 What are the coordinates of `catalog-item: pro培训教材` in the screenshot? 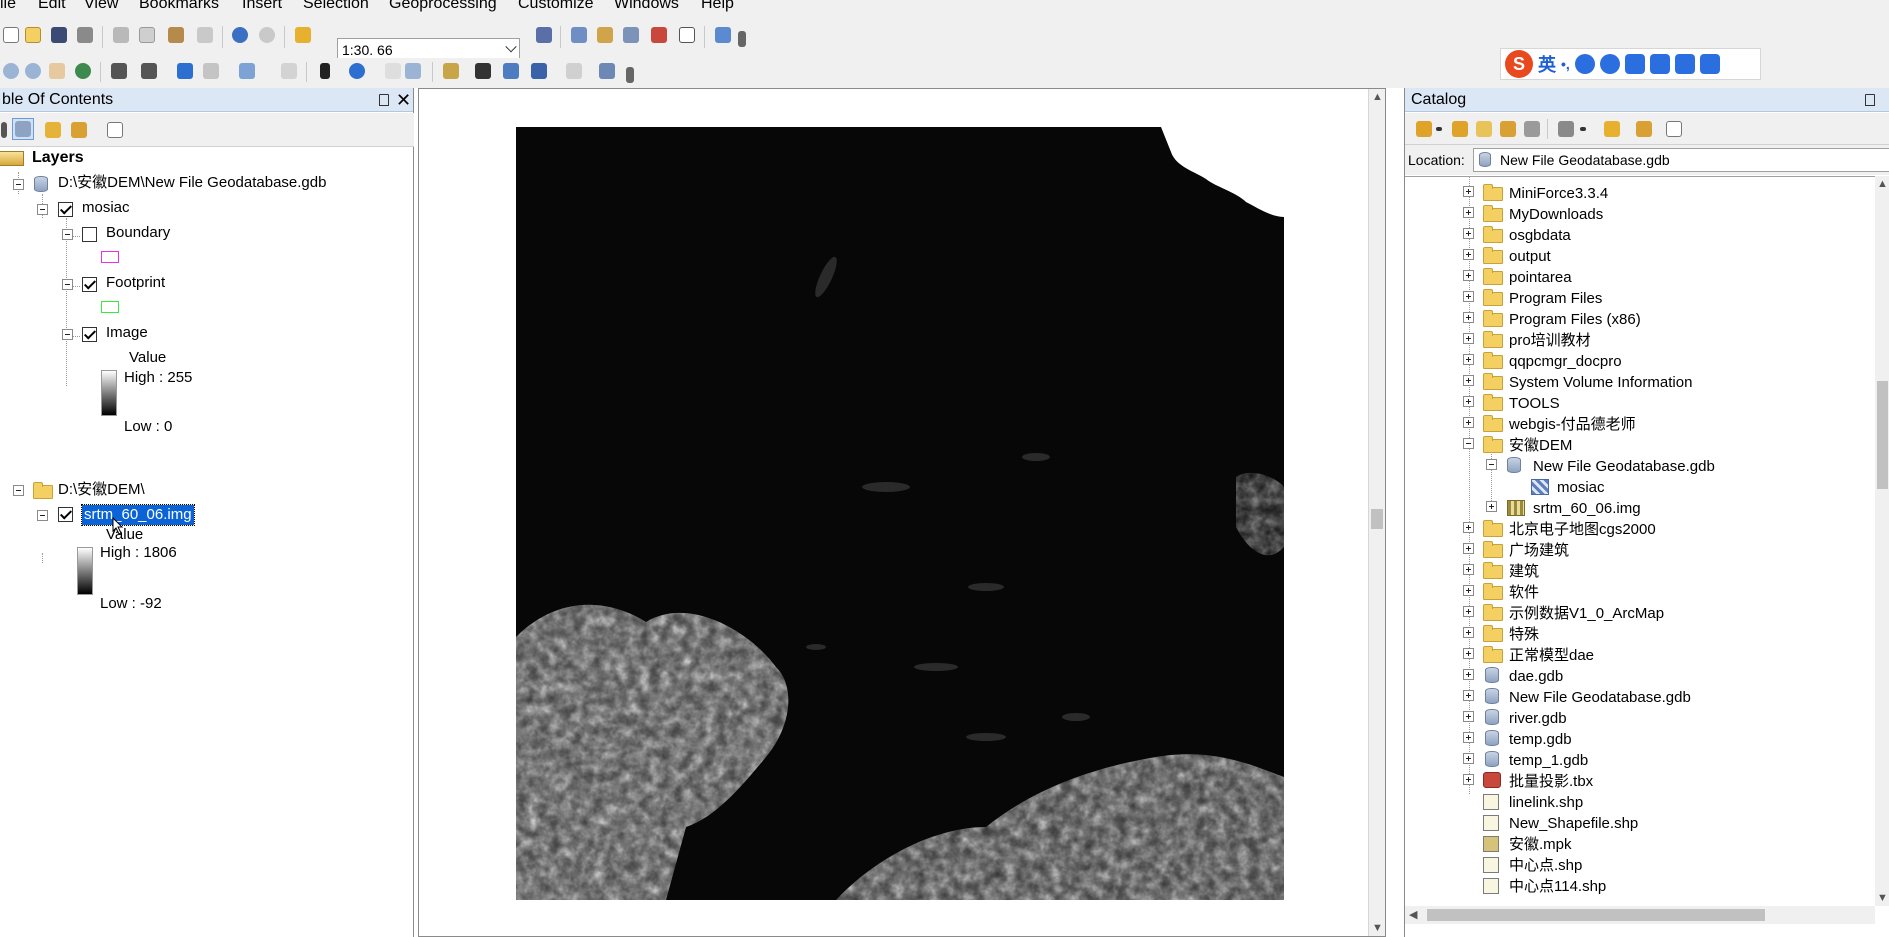 It's located at (1550, 340).